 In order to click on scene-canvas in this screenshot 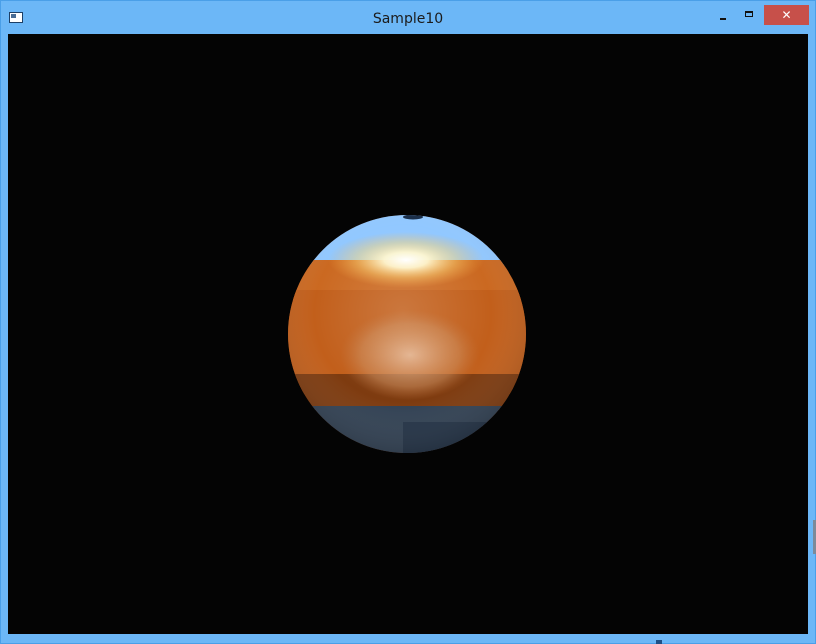, I will do `click(407, 334)`.